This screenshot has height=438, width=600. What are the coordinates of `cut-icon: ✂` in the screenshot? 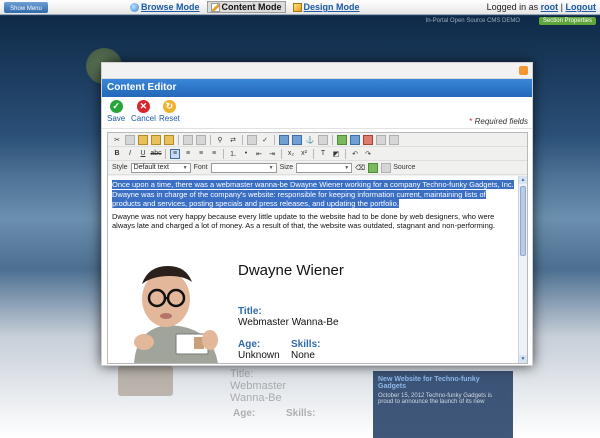 It's located at (117, 140).